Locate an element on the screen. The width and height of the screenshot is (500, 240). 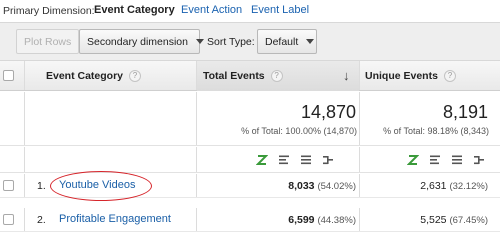
sort-type-value: Default is located at coordinates (282, 41).